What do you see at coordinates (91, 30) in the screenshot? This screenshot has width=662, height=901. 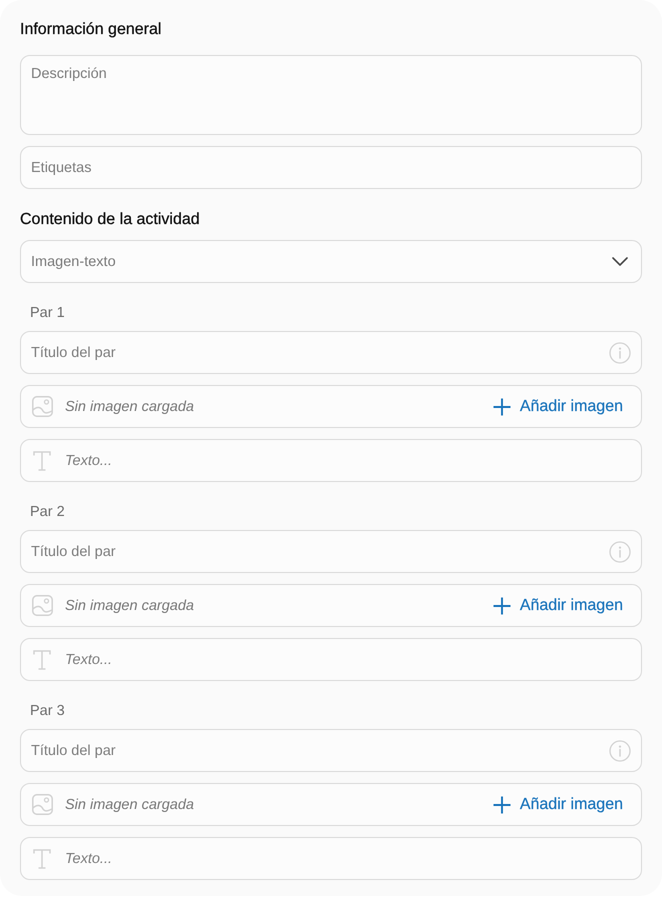 I see `section-heading: Información general` at bounding box center [91, 30].